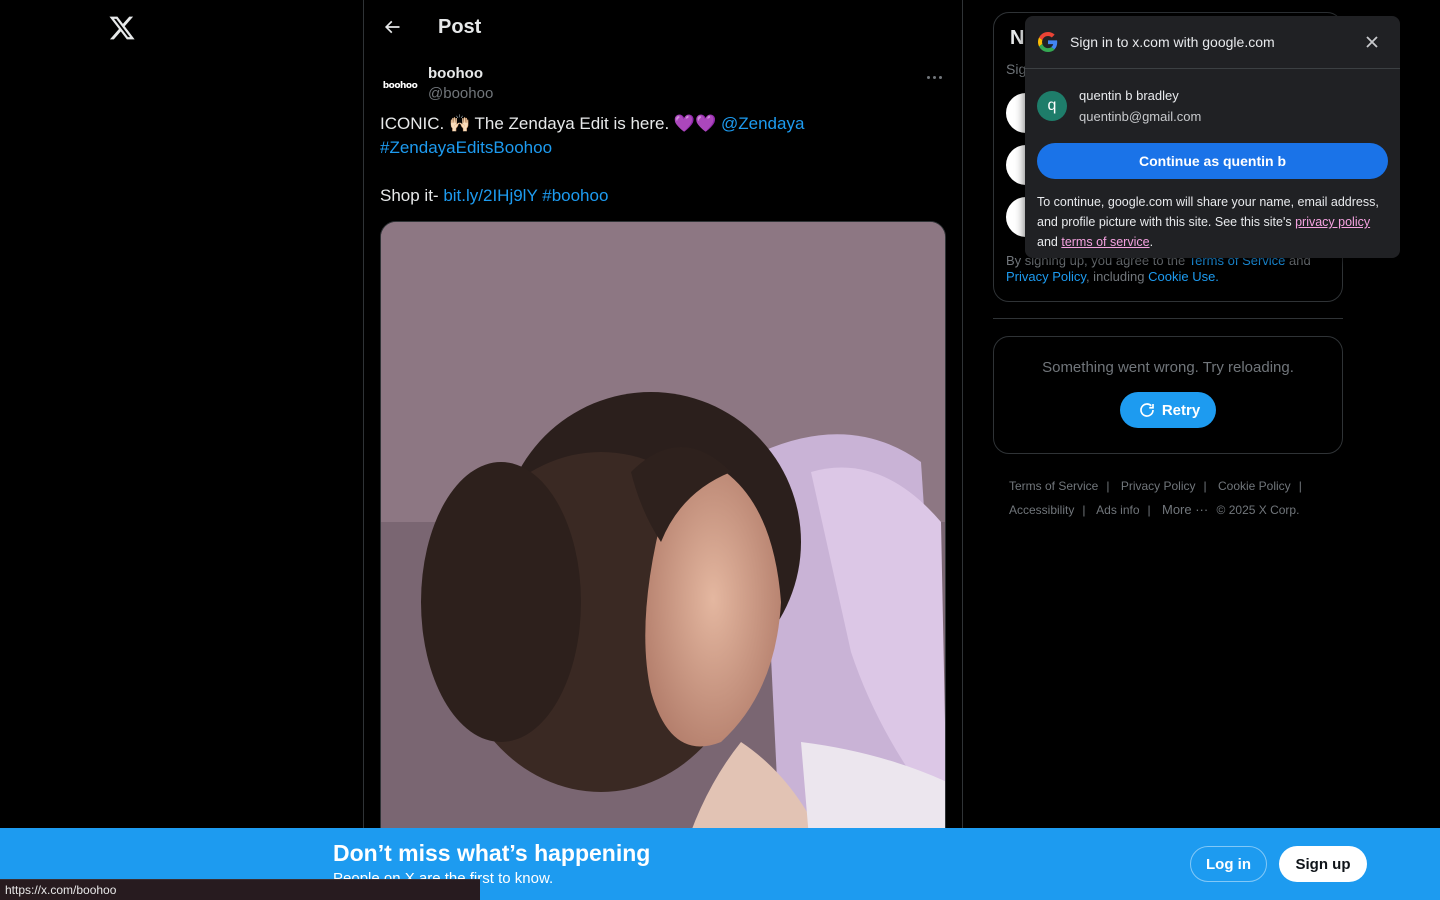 This screenshot has width=1440, height=900. I want to click on page-title: Post, so click(460, 26).